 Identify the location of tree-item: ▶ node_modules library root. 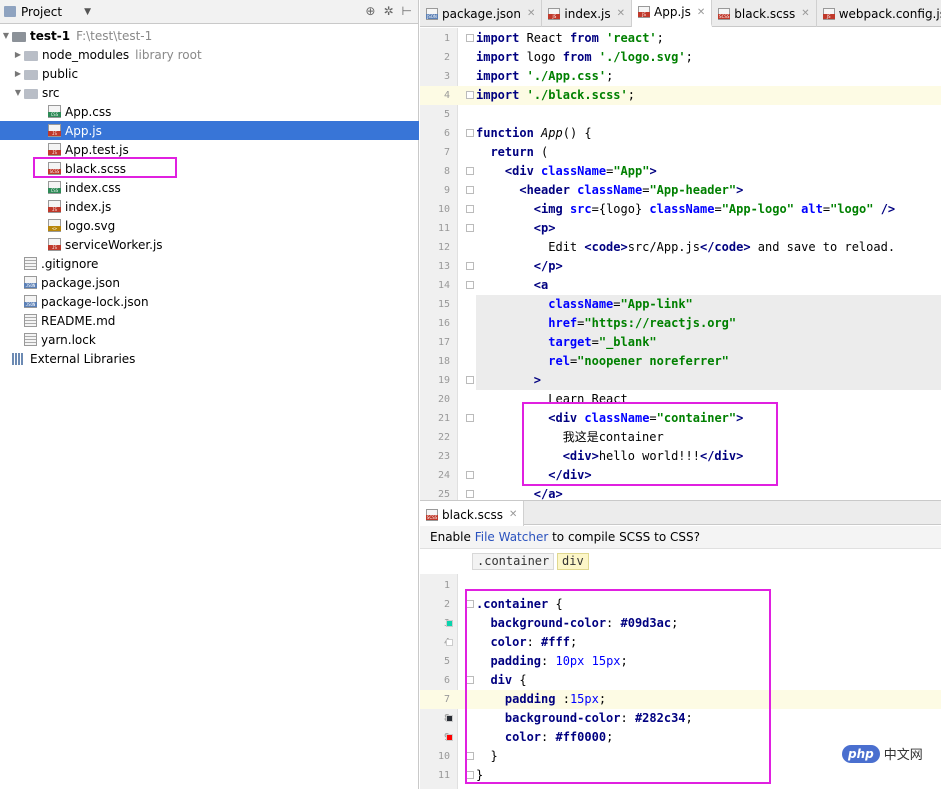
(209, 54).